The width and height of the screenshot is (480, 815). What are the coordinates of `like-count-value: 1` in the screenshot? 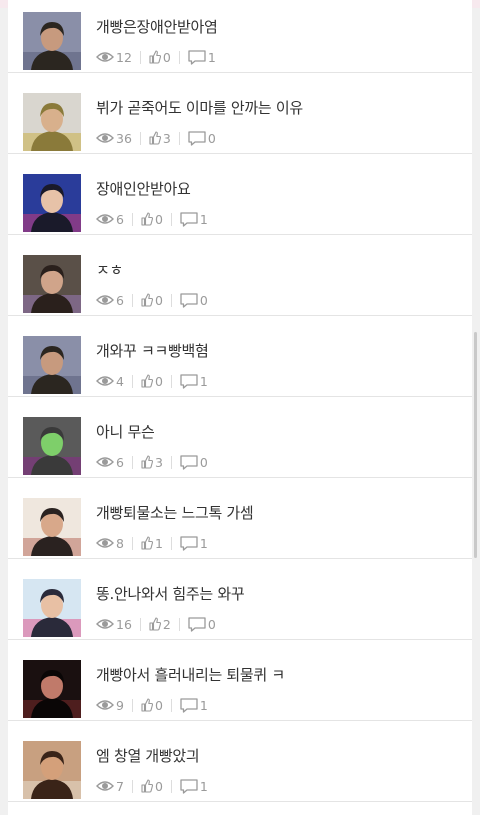 It's located at (158, 543).